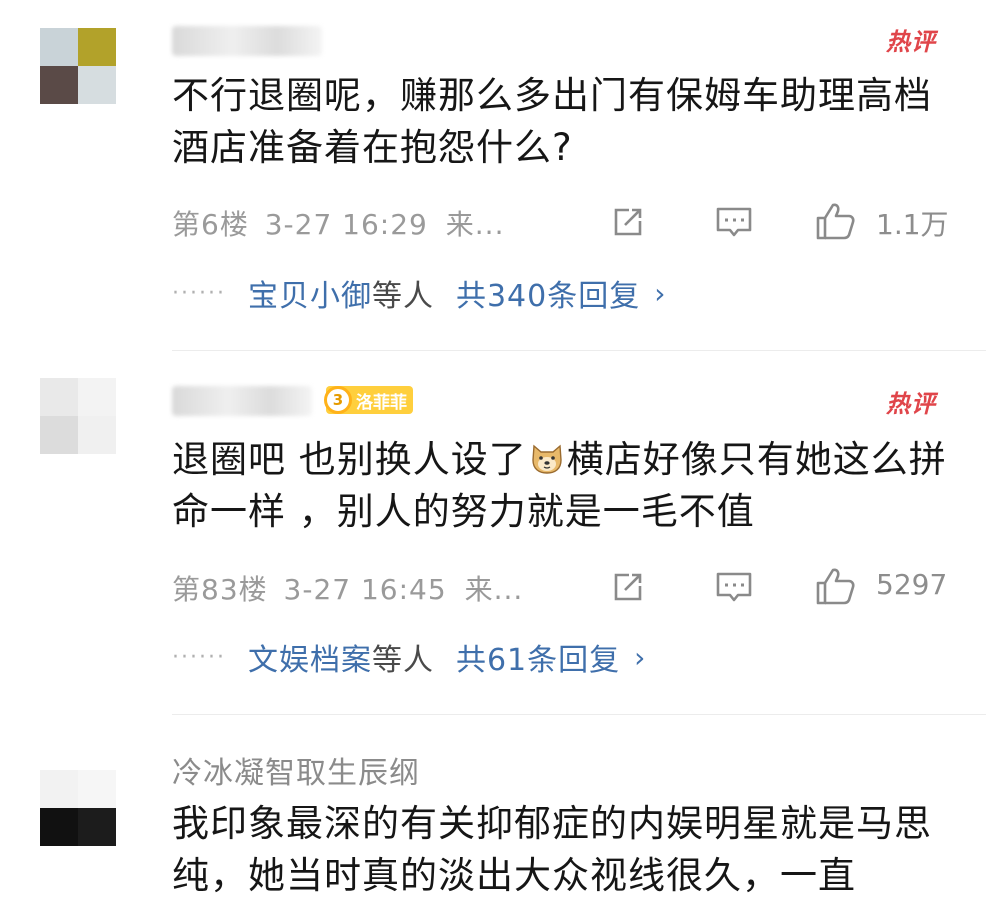  I want to click on replies-summary: ······ 宝贝小御 等人 共340条回复 ›, so click(419, 293).